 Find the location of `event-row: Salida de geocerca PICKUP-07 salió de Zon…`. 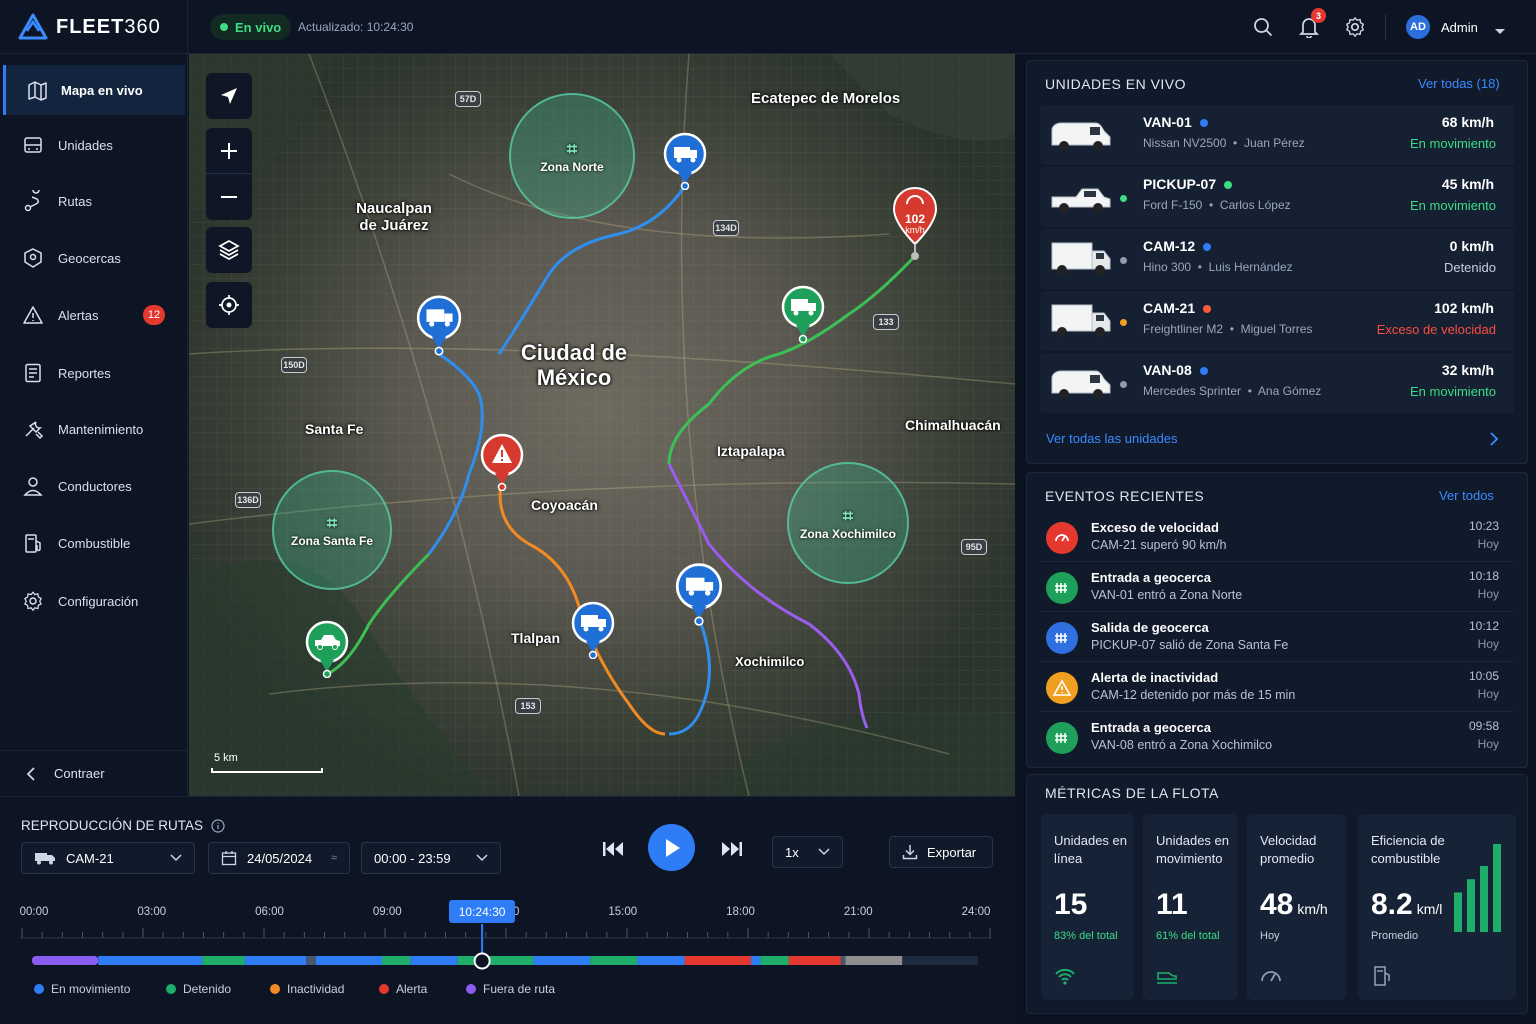

event-row: Salida de geocerca PICKUP-07 salió de Zon… is located at coordinates (1277, 639).